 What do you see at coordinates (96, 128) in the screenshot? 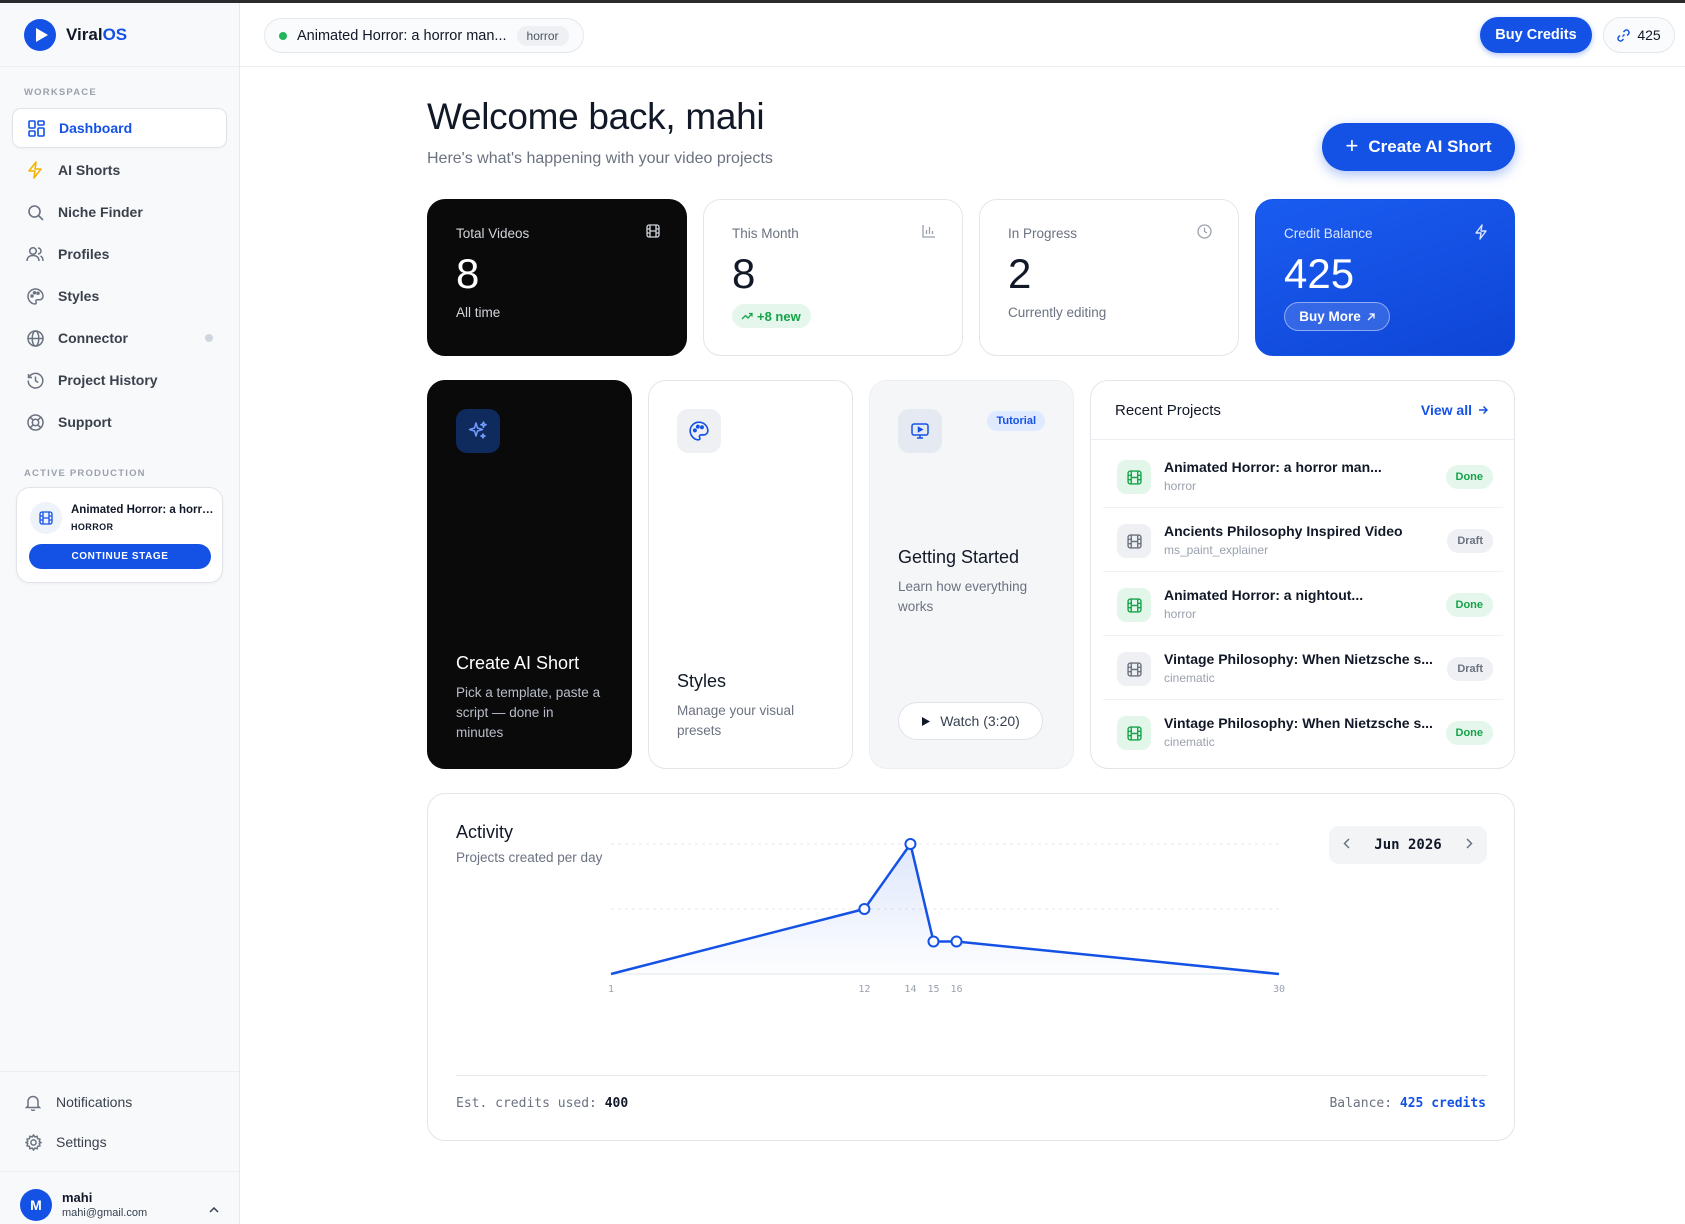
I see `sidebar-item-label: Dashboard` at bounding box center [96, 128].